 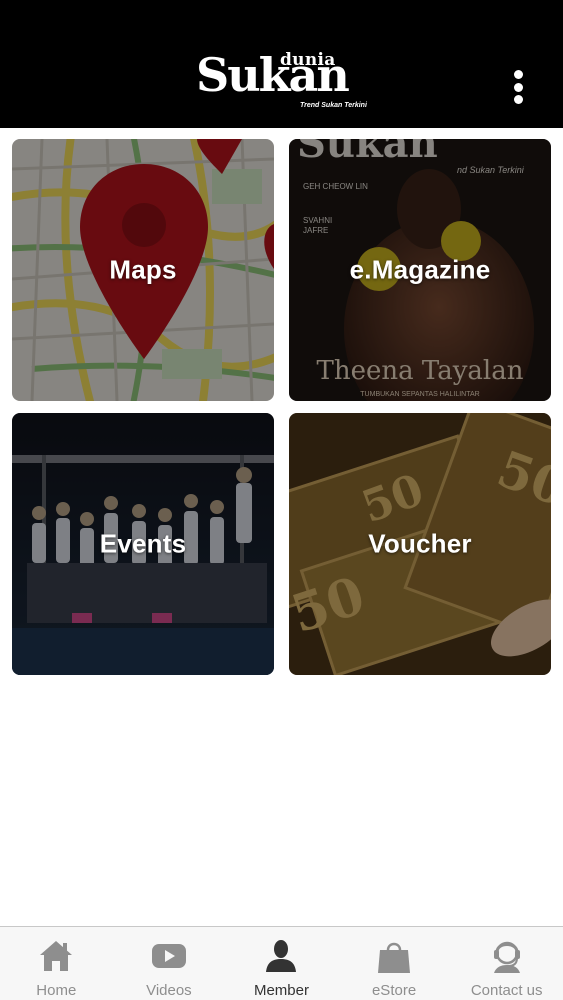 I want to click on tab-contact-us: Contact us, so click(x=506, y=963).